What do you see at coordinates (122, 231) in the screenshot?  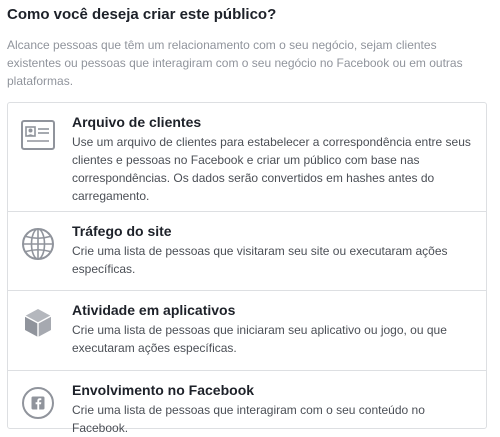 I see `option-title: Tráfego do site` at bounding box center [122, 231].